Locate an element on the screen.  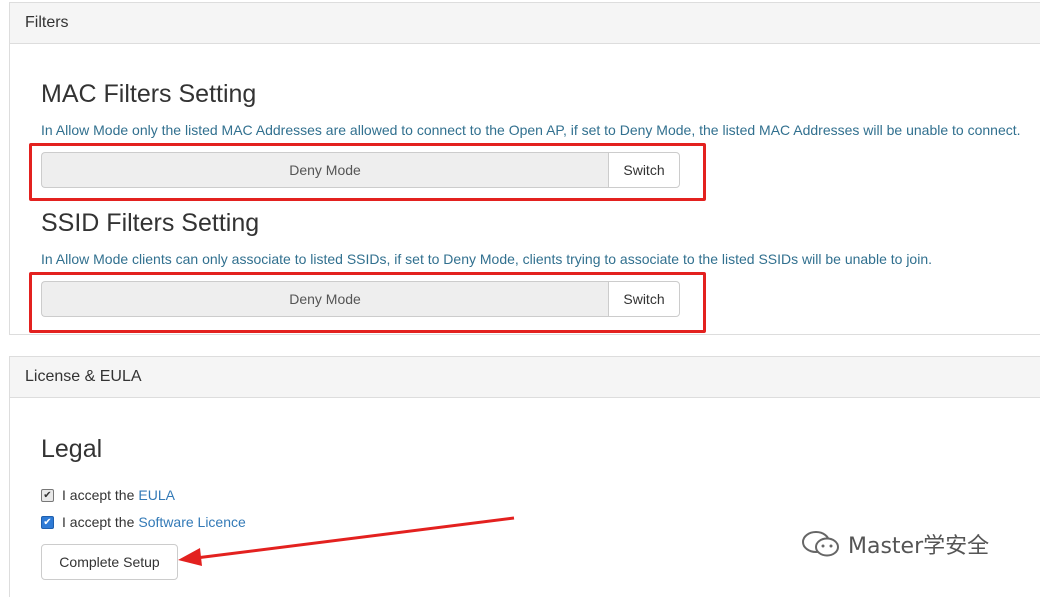
wechat-icon is located at coordinates (820, 544).